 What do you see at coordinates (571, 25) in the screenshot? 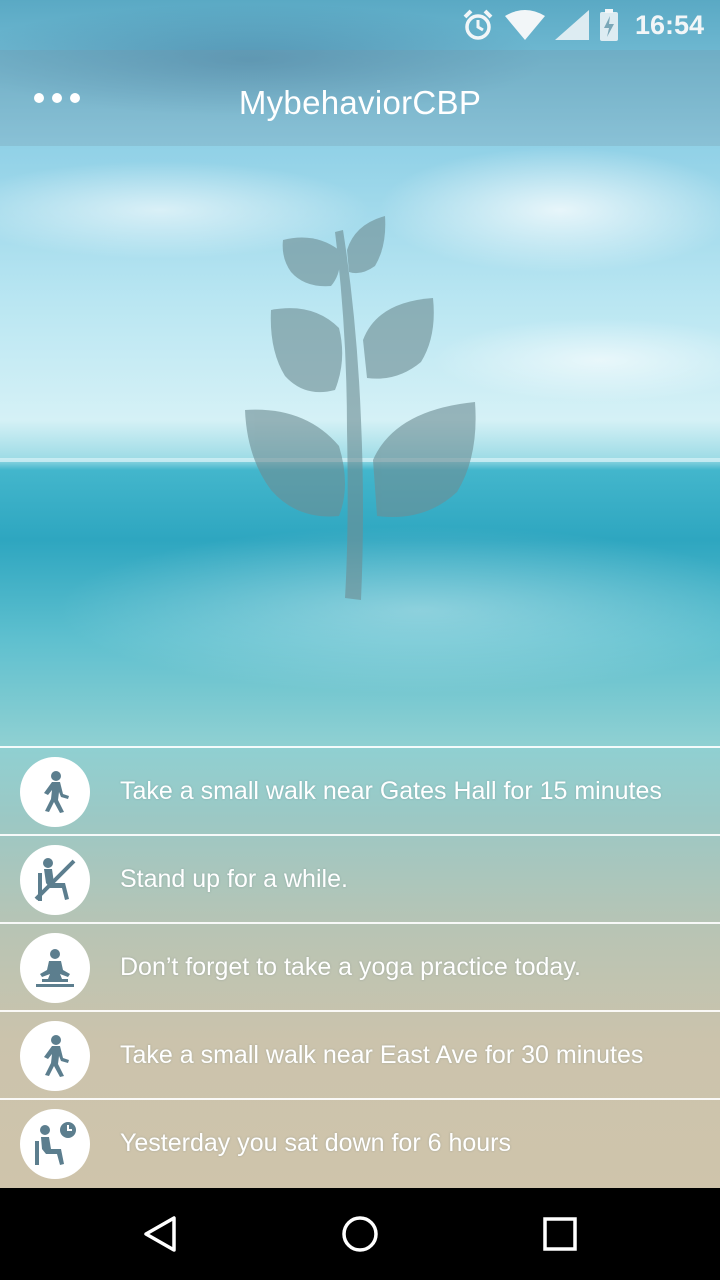
I see `signal-icon` at bounding box center [571, 25].